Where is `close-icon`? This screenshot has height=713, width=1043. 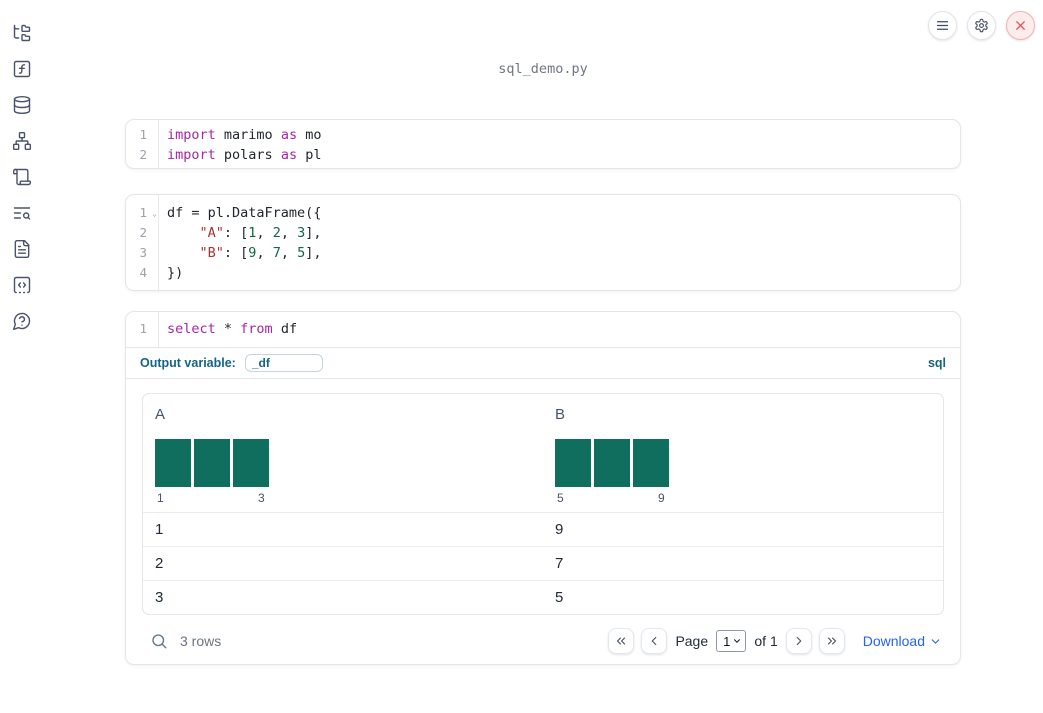 close-icon is located at coordinates (1020, 25).